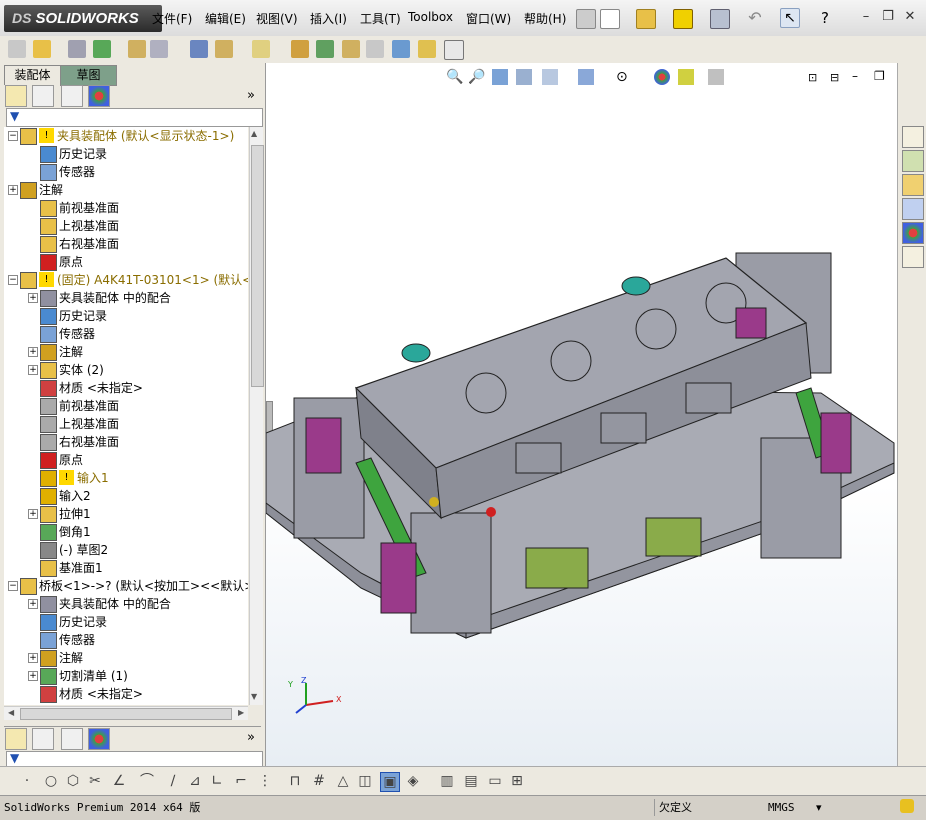  I want to click on shaded-view-icon: ▣, so click(390, 782).